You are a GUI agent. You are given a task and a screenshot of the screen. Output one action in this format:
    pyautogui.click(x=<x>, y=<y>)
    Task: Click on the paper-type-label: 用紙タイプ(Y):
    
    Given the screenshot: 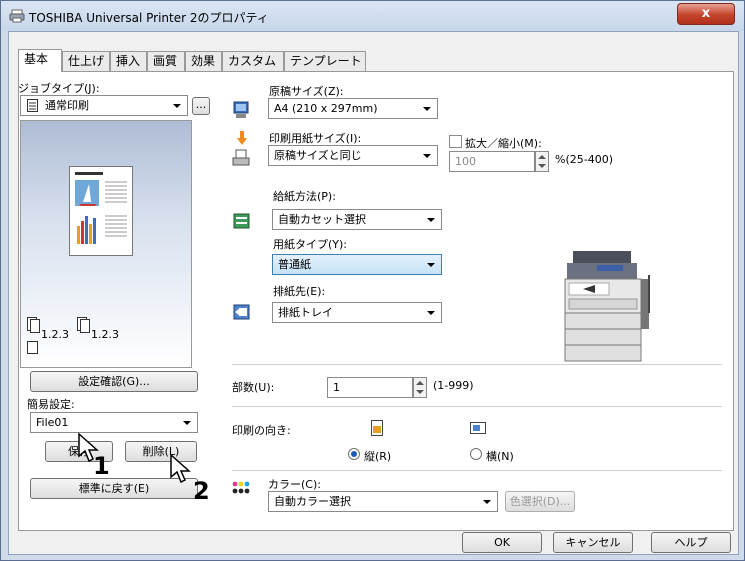 What is the action you would take?
    pyautogui.click(x=310, y=244)
    